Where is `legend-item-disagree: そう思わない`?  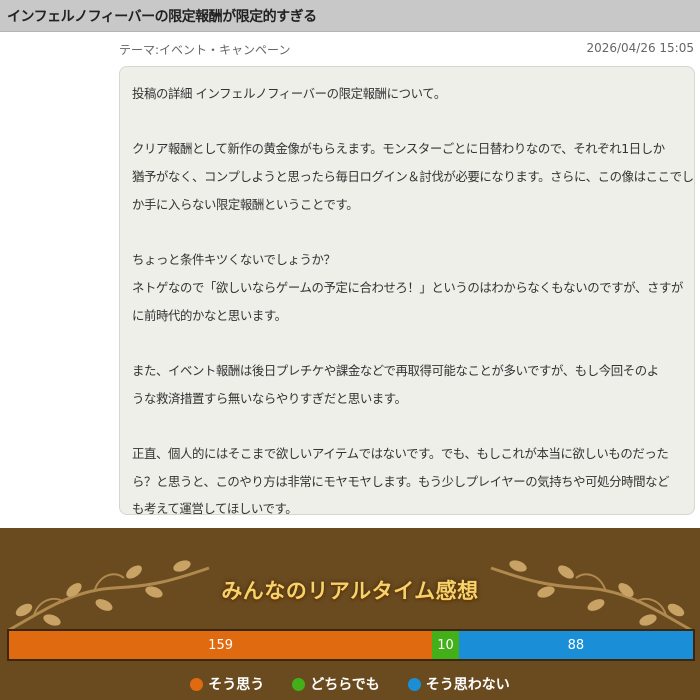 legend-item-disagree: そう思わない is located at coordinates (458, 684).